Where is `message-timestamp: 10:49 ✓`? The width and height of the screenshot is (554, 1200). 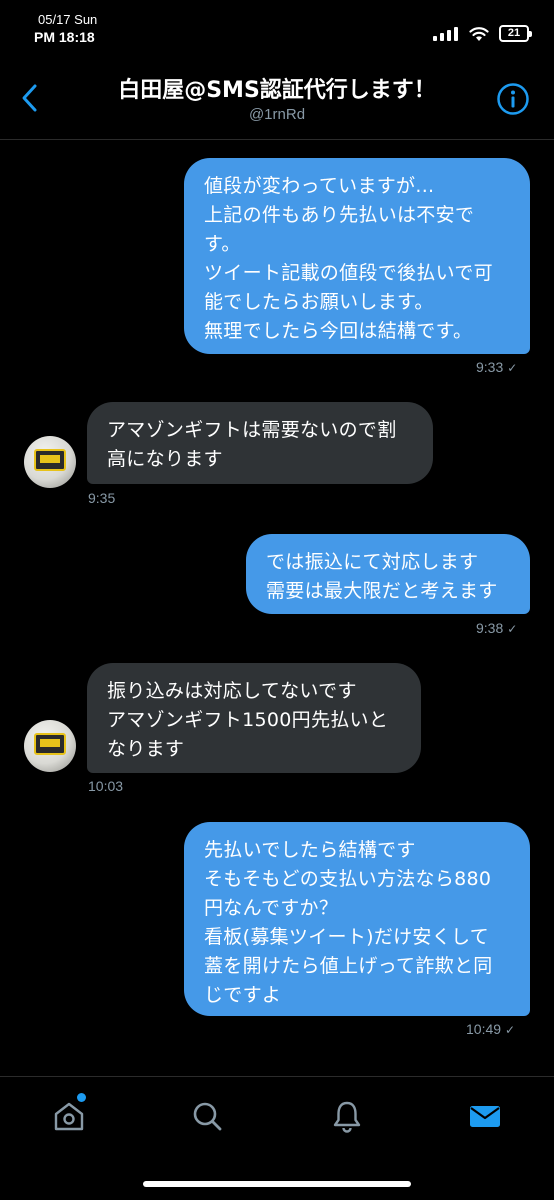 message-timestamp: 10:49 ✓ is located at coordinates (491, 1029).